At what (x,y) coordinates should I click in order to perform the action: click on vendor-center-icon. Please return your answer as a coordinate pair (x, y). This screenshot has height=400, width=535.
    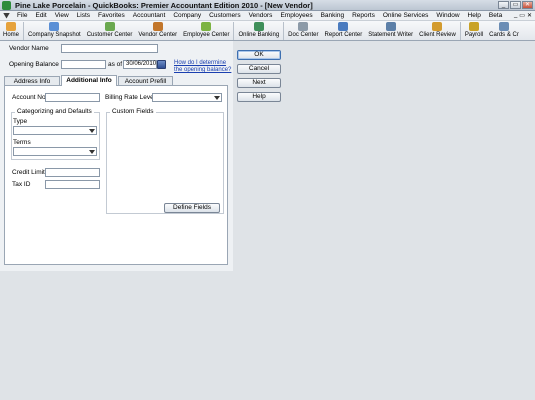
    Looking at the image, I should click on (157, 26).